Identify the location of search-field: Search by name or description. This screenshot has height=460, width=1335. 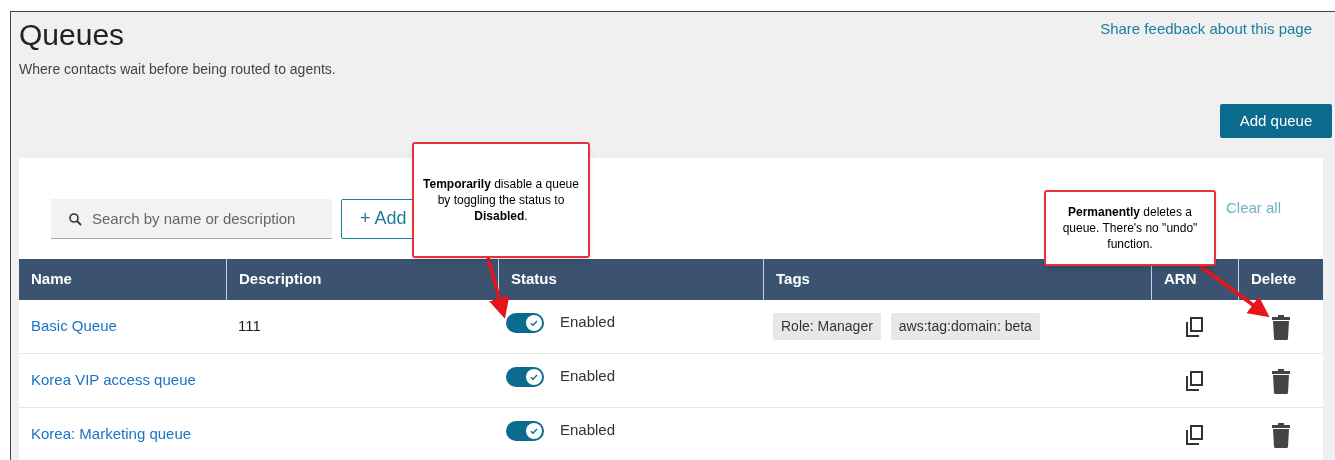
(191, 218).